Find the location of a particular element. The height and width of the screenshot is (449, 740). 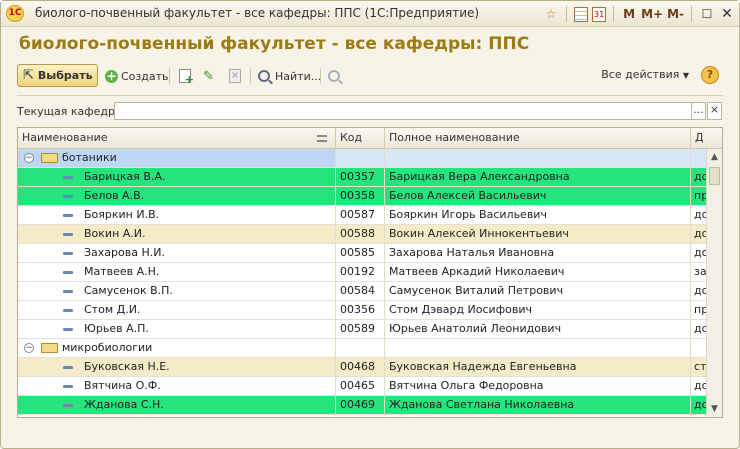

clear-department-button: × is located at coordinates (714, 111).